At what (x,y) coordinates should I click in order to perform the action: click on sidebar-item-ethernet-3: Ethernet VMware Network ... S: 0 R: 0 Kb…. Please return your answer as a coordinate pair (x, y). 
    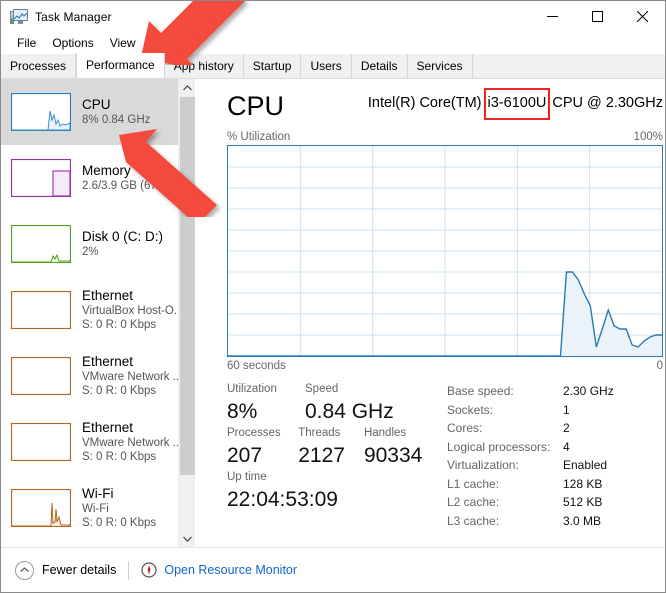
    Looking at the image, I should click on (98, 442).